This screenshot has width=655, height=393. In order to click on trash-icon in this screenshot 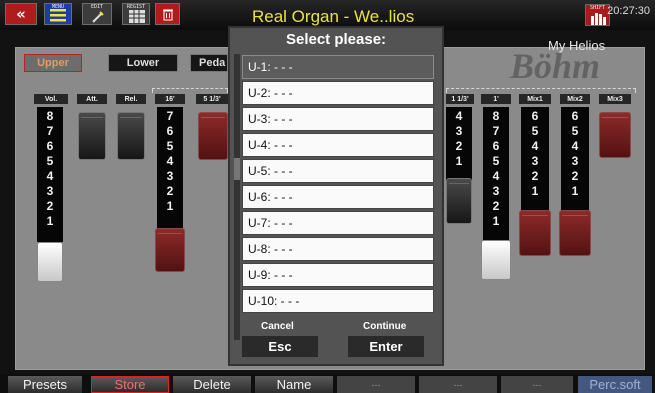, I will do `click(168, 15)`.